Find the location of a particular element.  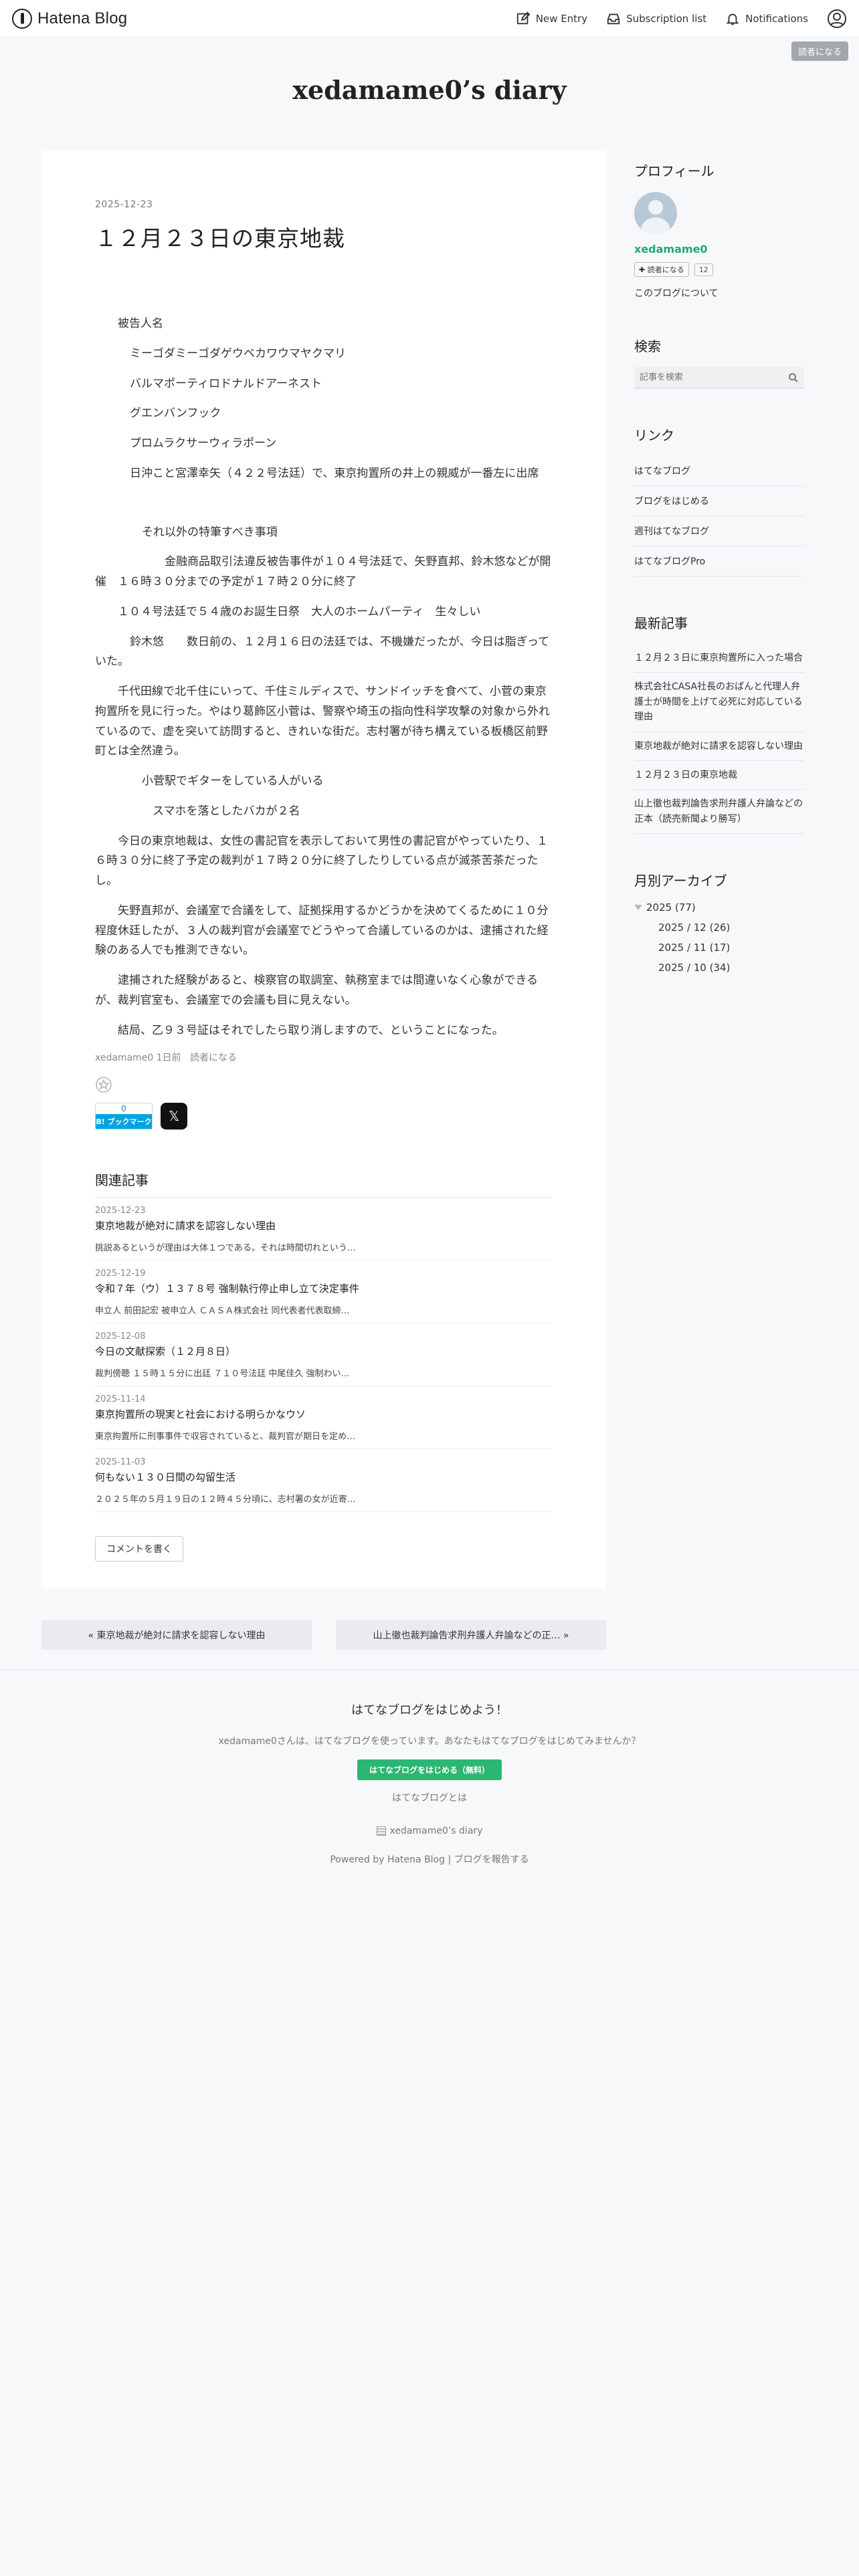

hatena-bookmark-label: B! ブックマーク is located at coordinates (124, 1122).